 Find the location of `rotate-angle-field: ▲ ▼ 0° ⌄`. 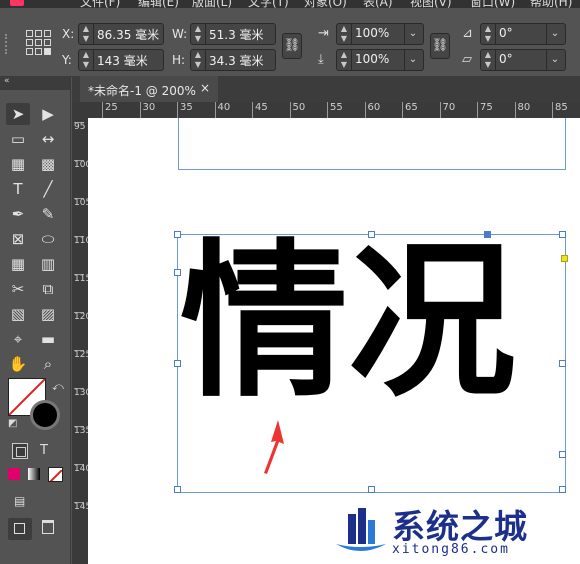

rotate-angle-field: ▲ ▼ 0° ⌄ is located at coordinates (523, 34).